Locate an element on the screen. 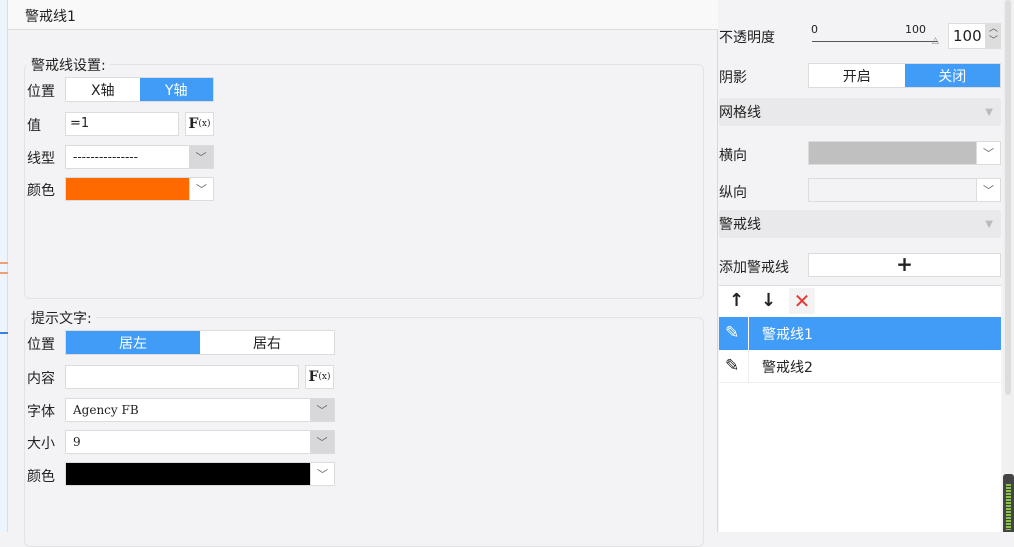  font-value: Agency FB is located at coordinates (106, 410).